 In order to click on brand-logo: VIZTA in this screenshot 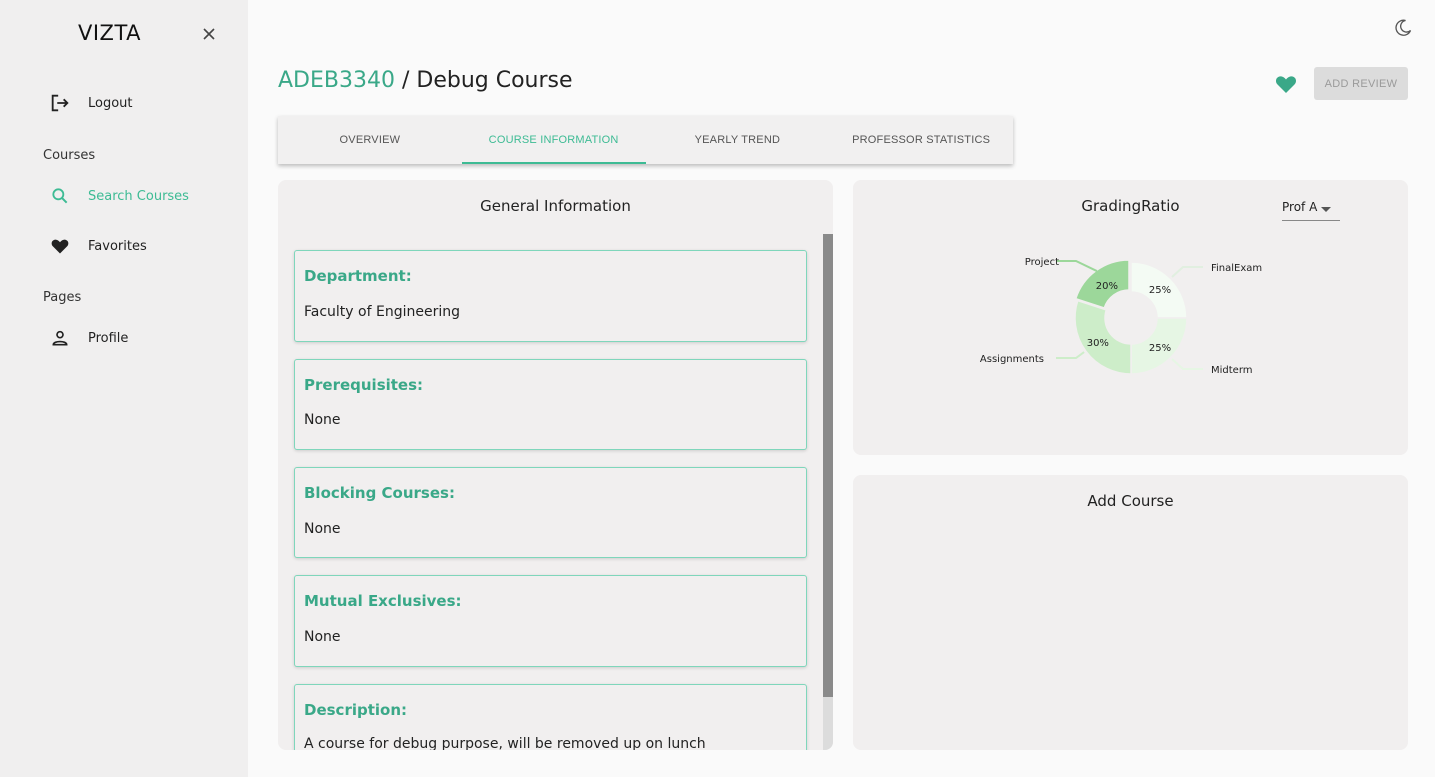, I will do `click(110, 33)`.